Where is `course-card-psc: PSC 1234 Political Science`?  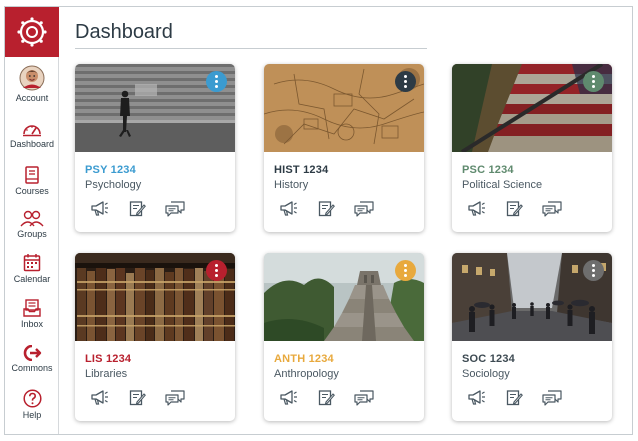 course-card-psc: PSC 1234 Political Science is located at coordinates (532, 148).